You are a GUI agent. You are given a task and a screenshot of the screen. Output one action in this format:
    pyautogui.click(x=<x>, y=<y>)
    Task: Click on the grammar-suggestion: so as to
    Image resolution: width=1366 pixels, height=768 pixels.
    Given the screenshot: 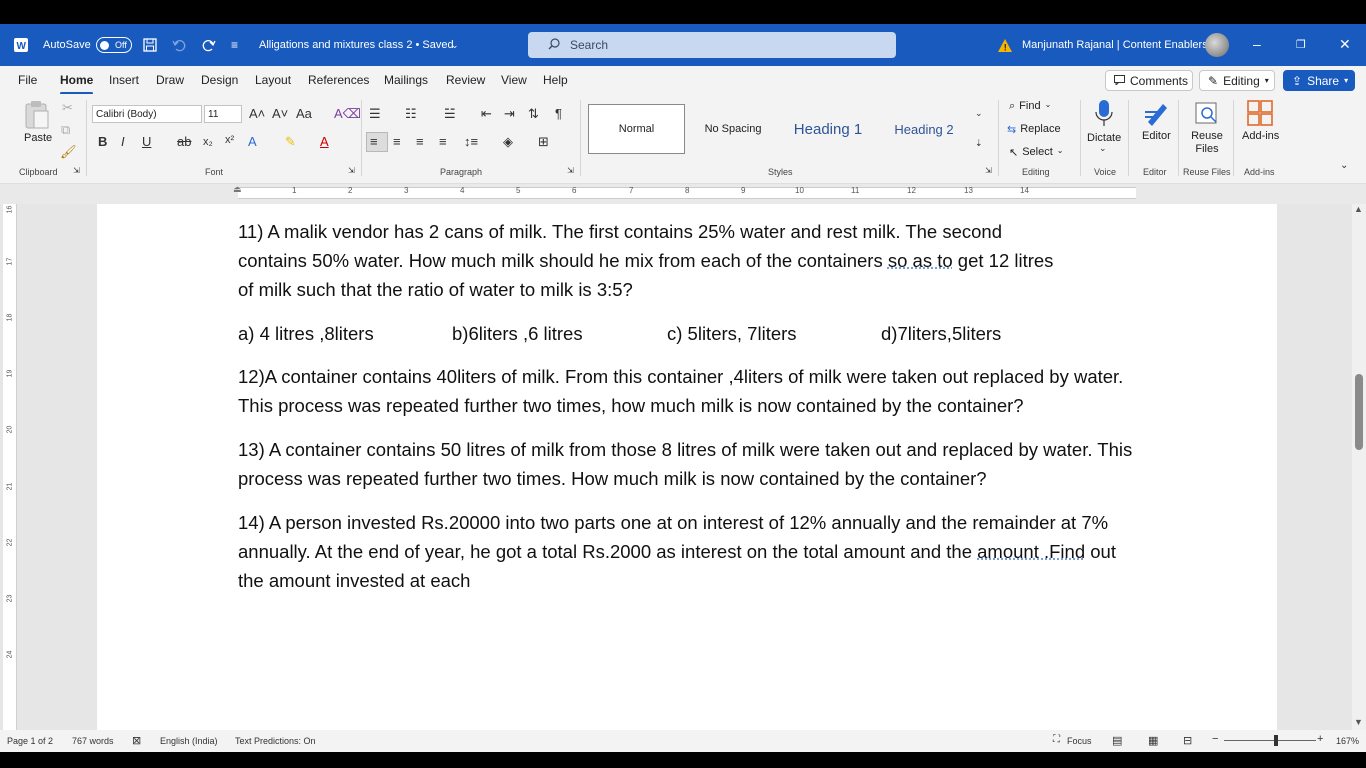 What is the action you would take?
    pyautogui.click(x=920, y=260)
    